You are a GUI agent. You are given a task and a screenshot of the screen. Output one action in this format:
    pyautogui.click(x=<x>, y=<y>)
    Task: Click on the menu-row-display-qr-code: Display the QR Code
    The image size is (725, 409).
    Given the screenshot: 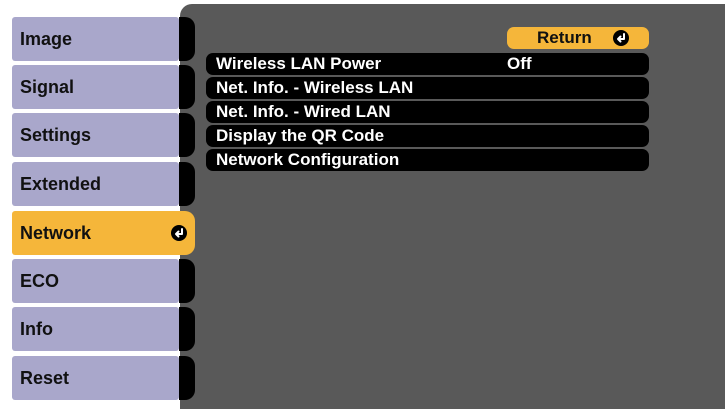 What is the action you would take?
    pyautogui.click(x=427, y=136)
    